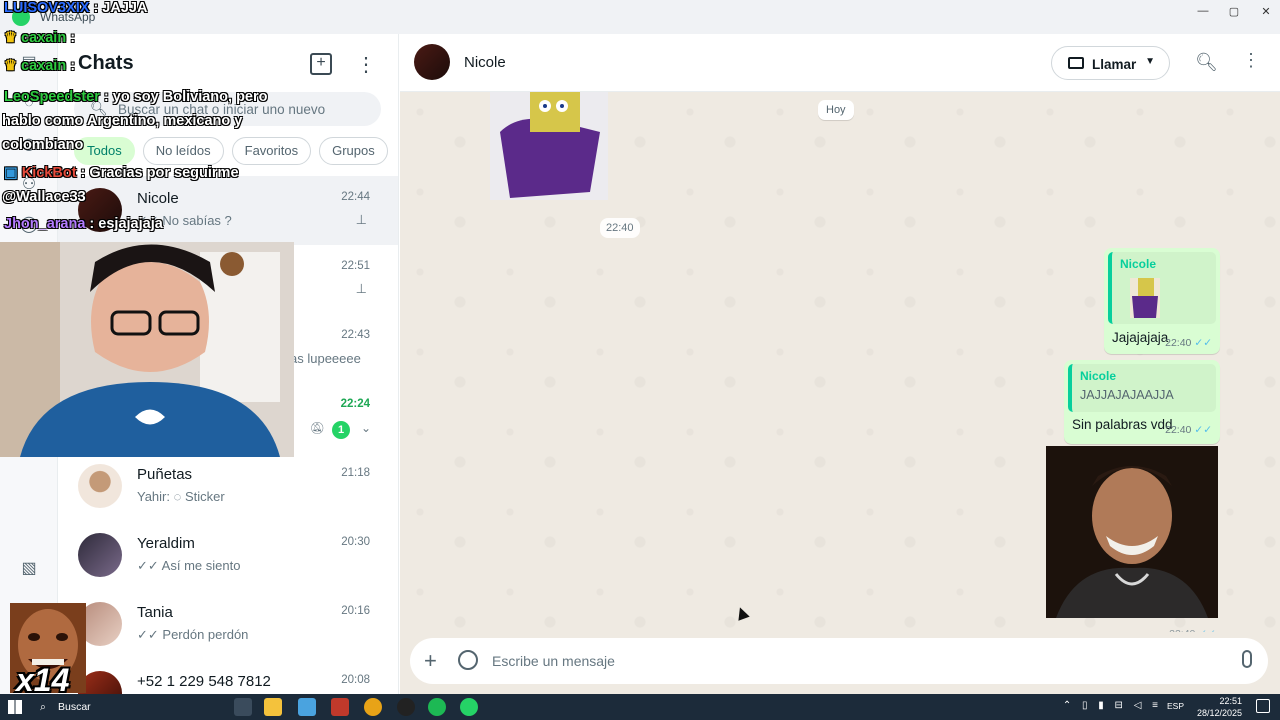  Describe the element at coordinates (21, 17) in the screenshot. I see `whatsapp-logo-icon` at that location.